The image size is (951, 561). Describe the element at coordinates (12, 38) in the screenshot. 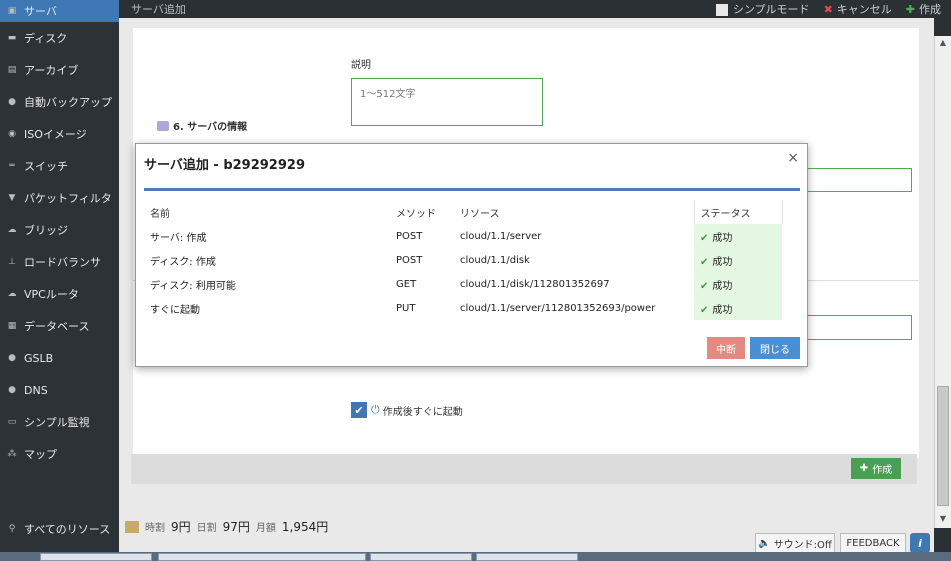

I see `disk-icon: ▬` at that location.